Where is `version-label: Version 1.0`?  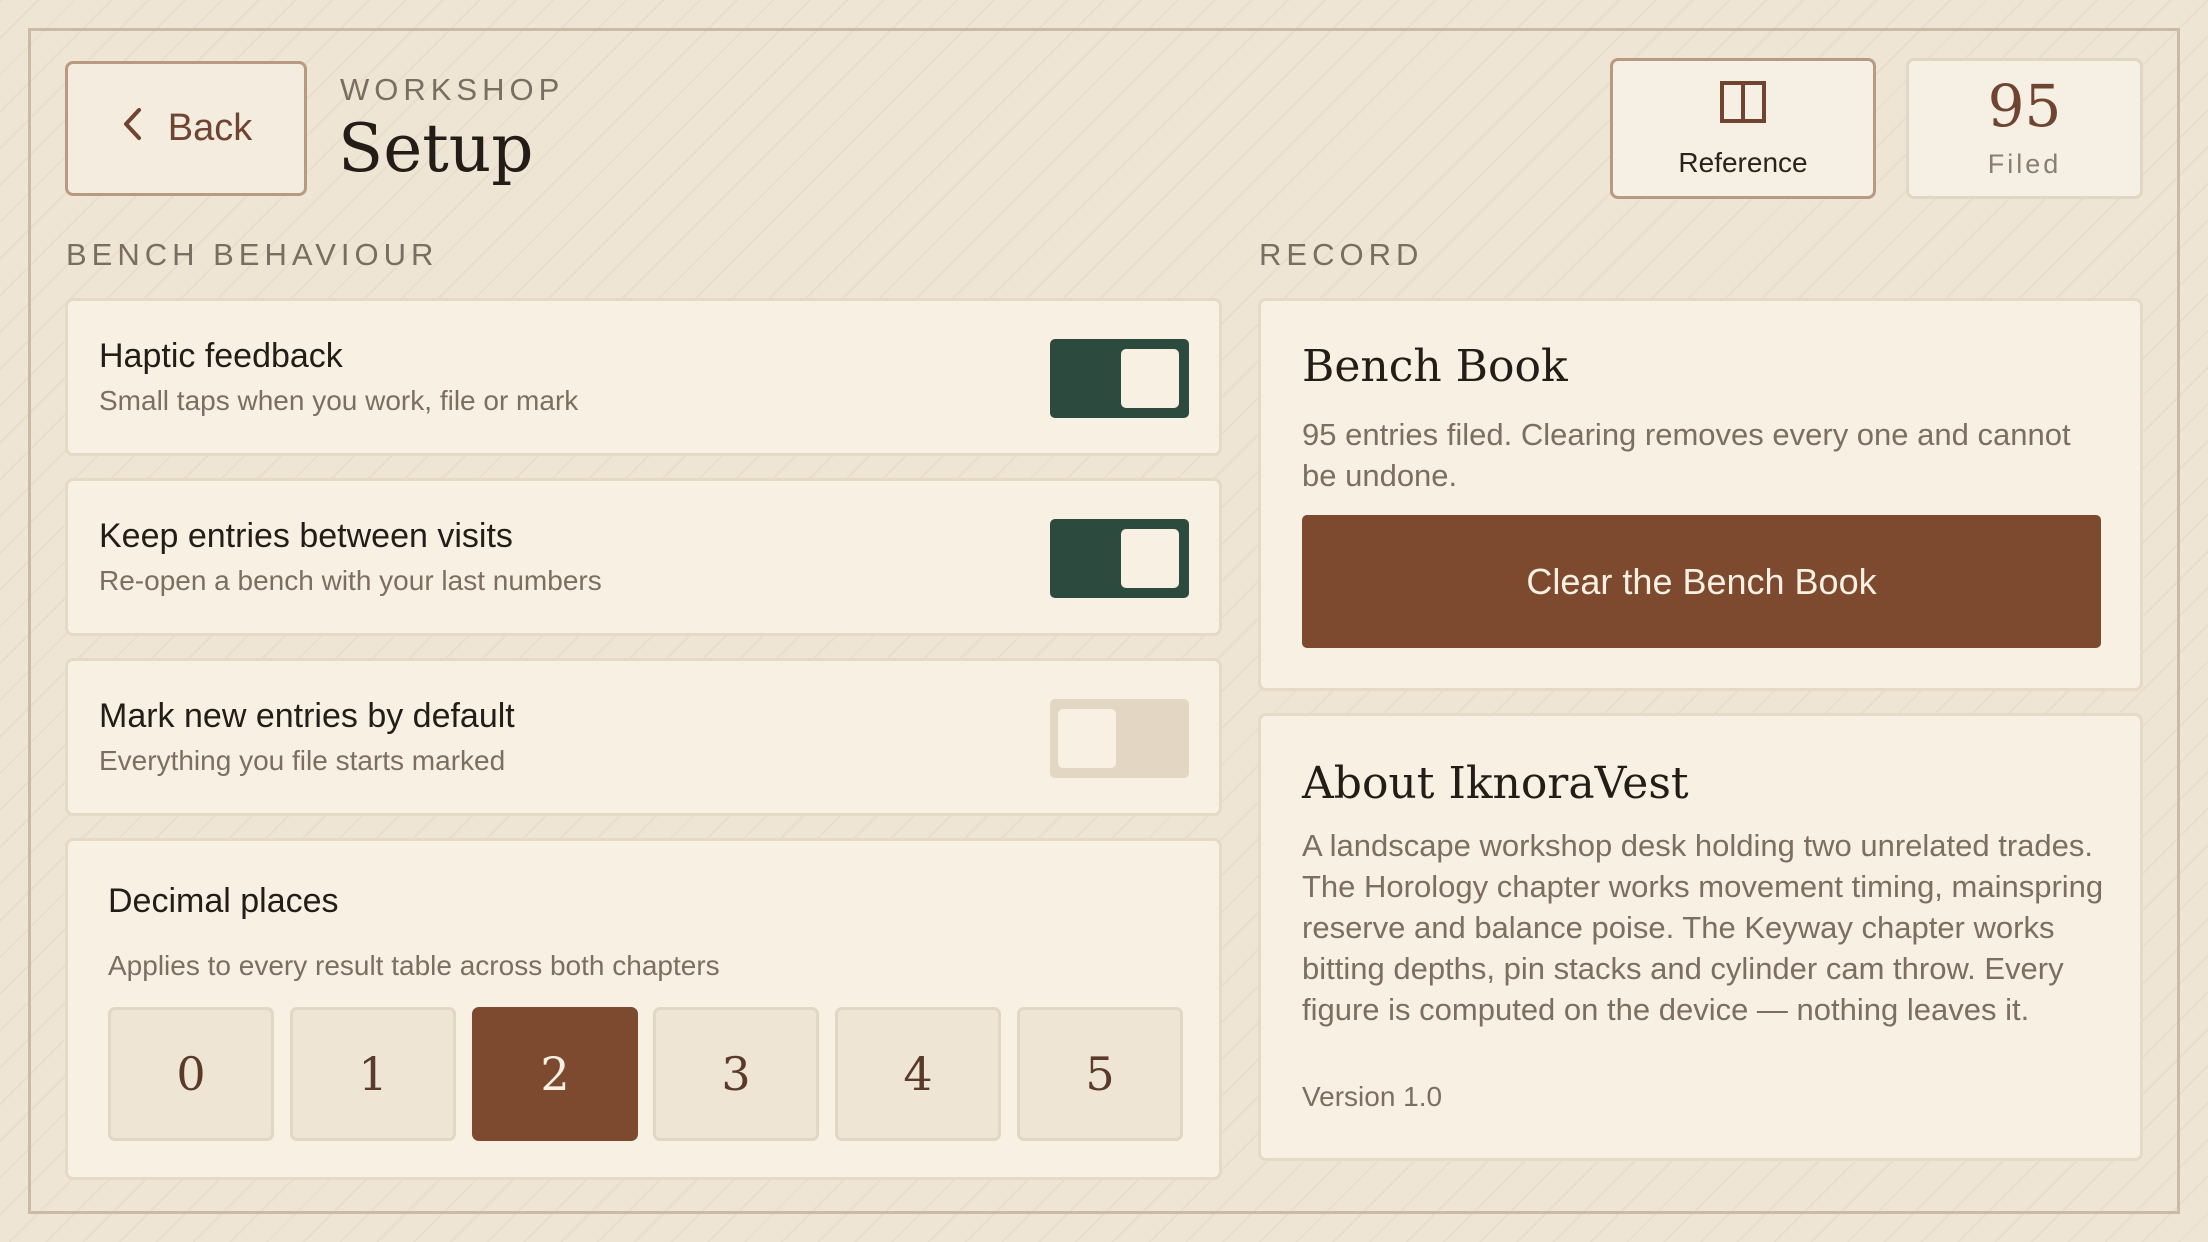 version-label: Version 1.0 is located at coordinates (1372, 1096).